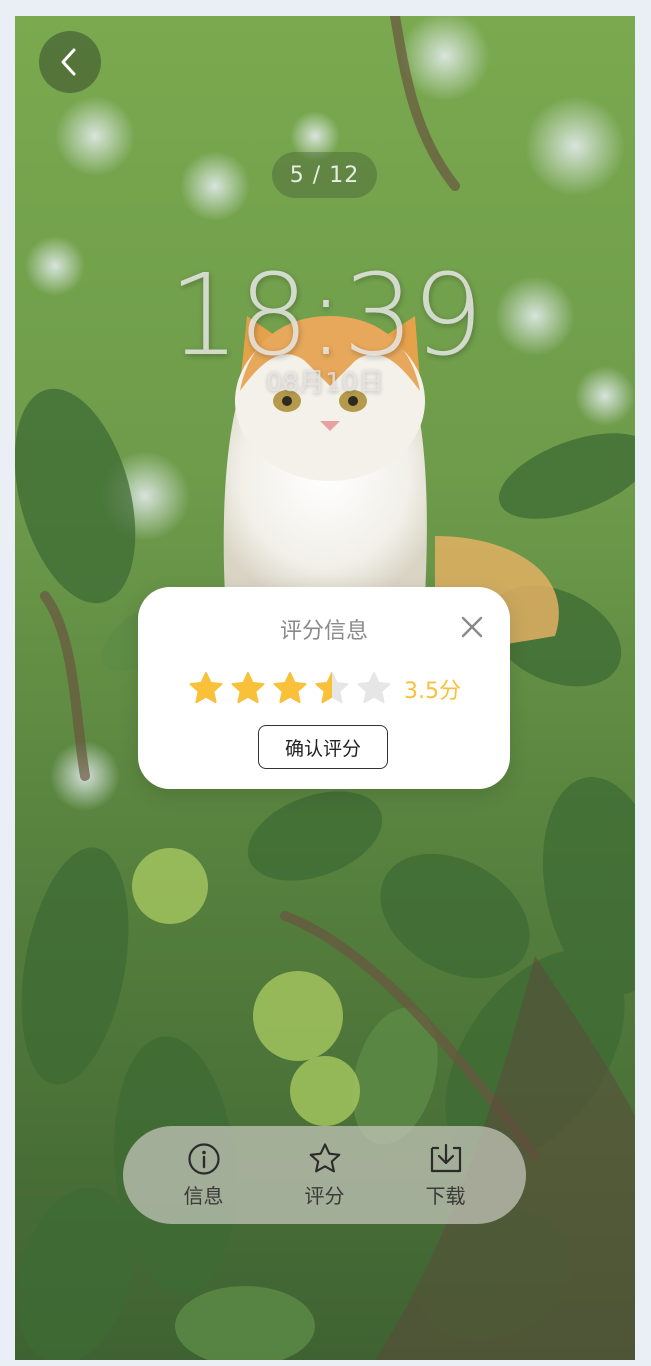 The height and width of the screenshot is (1366, 651). I want to click on close-icon, so click(472, 627).